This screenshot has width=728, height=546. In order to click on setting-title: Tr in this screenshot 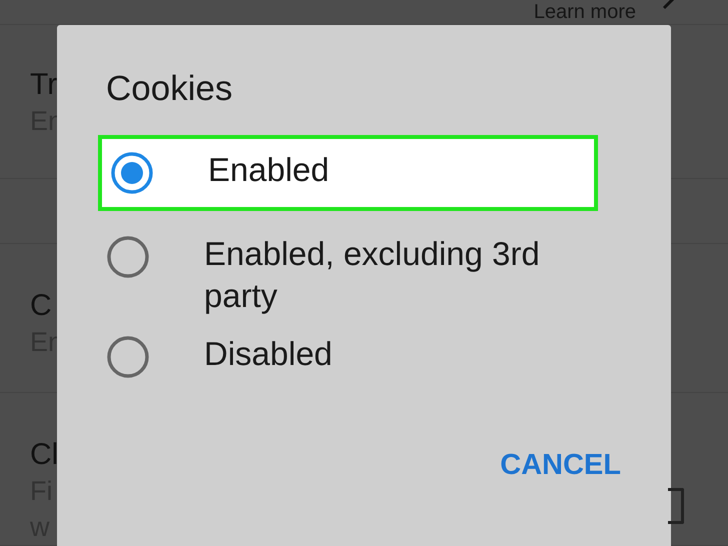, I will do `click(44, 84)`.